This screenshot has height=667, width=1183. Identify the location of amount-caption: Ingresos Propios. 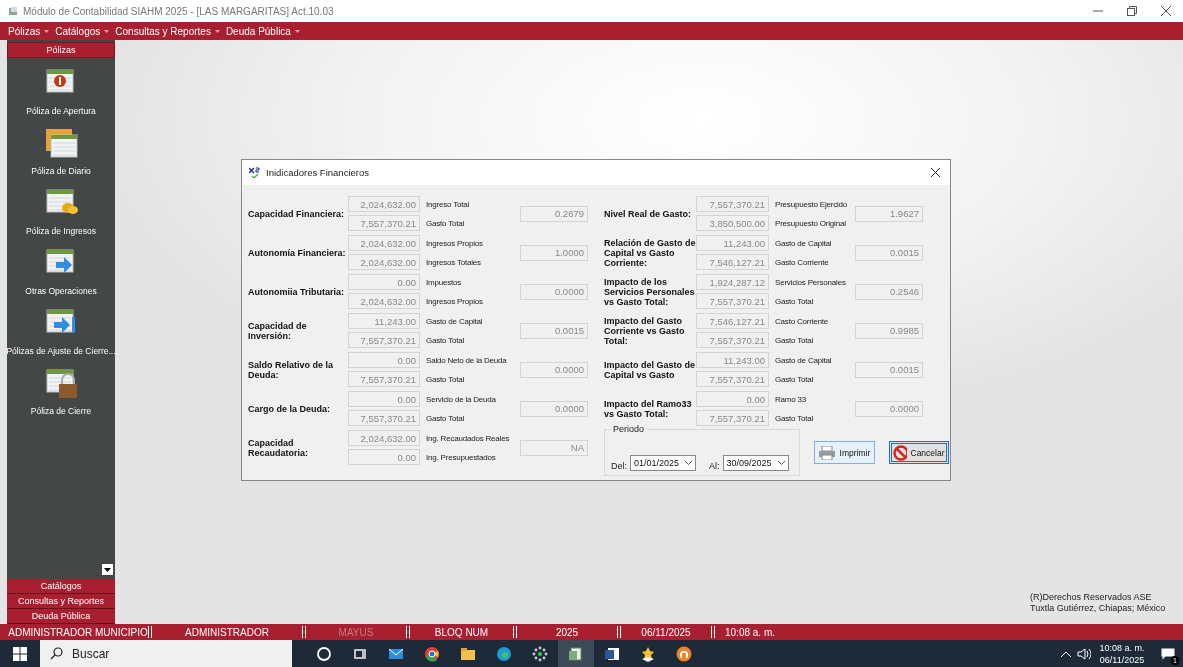
(454, 301).